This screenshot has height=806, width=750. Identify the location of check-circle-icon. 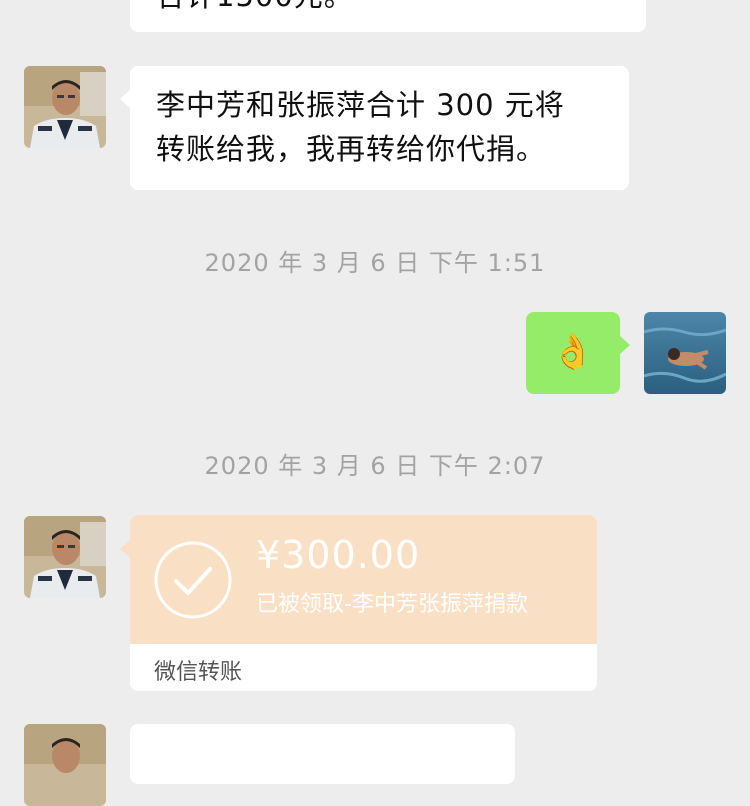
(193, 580).